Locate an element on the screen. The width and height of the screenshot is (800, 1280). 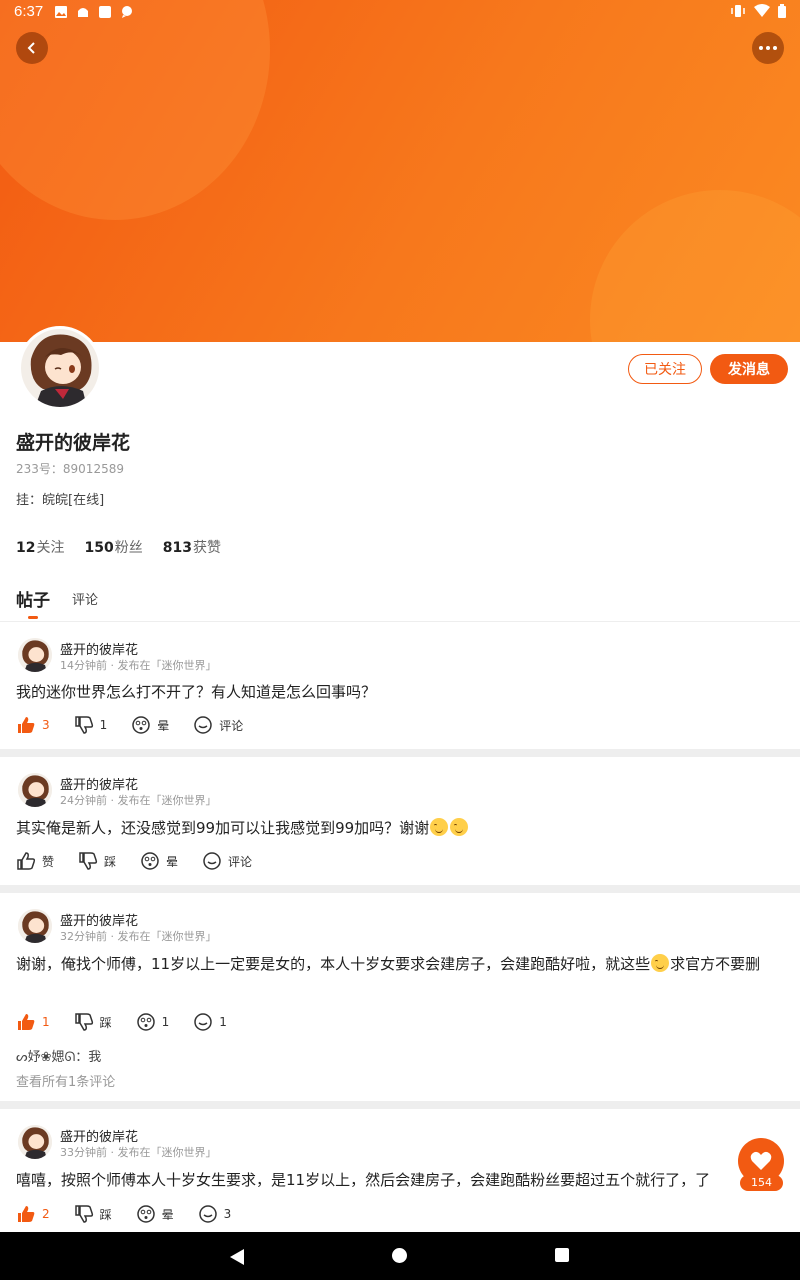
comment-button: 1 is located at coordinates (210, 1022).